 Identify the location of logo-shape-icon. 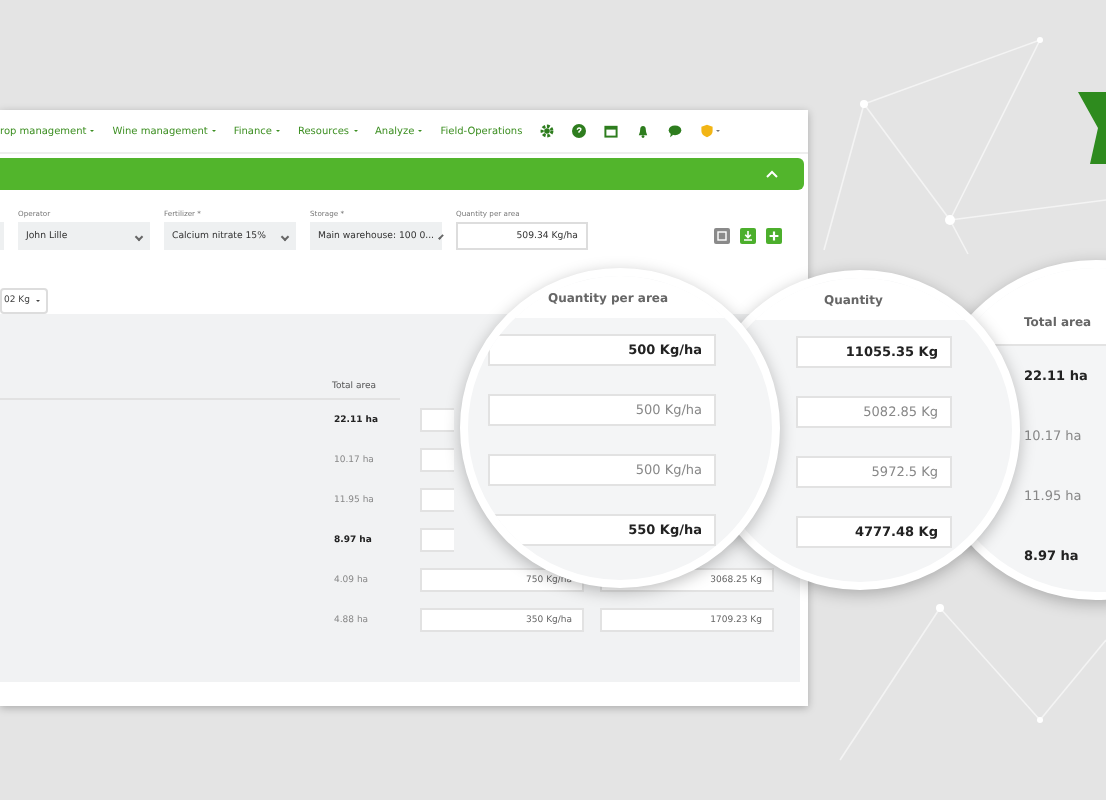
(1092, 128).